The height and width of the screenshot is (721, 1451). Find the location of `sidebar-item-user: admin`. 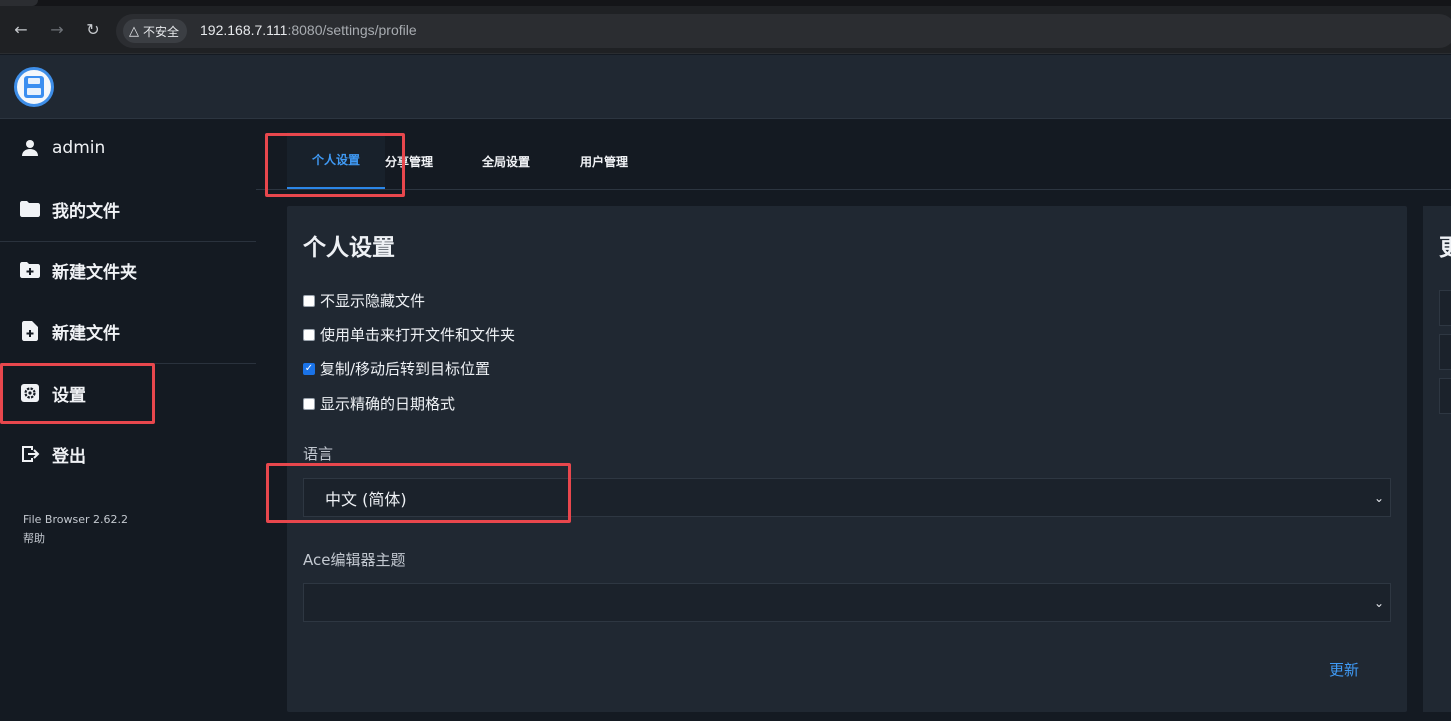

sidebar-item-user: admin is located at coordinates (128, 148).